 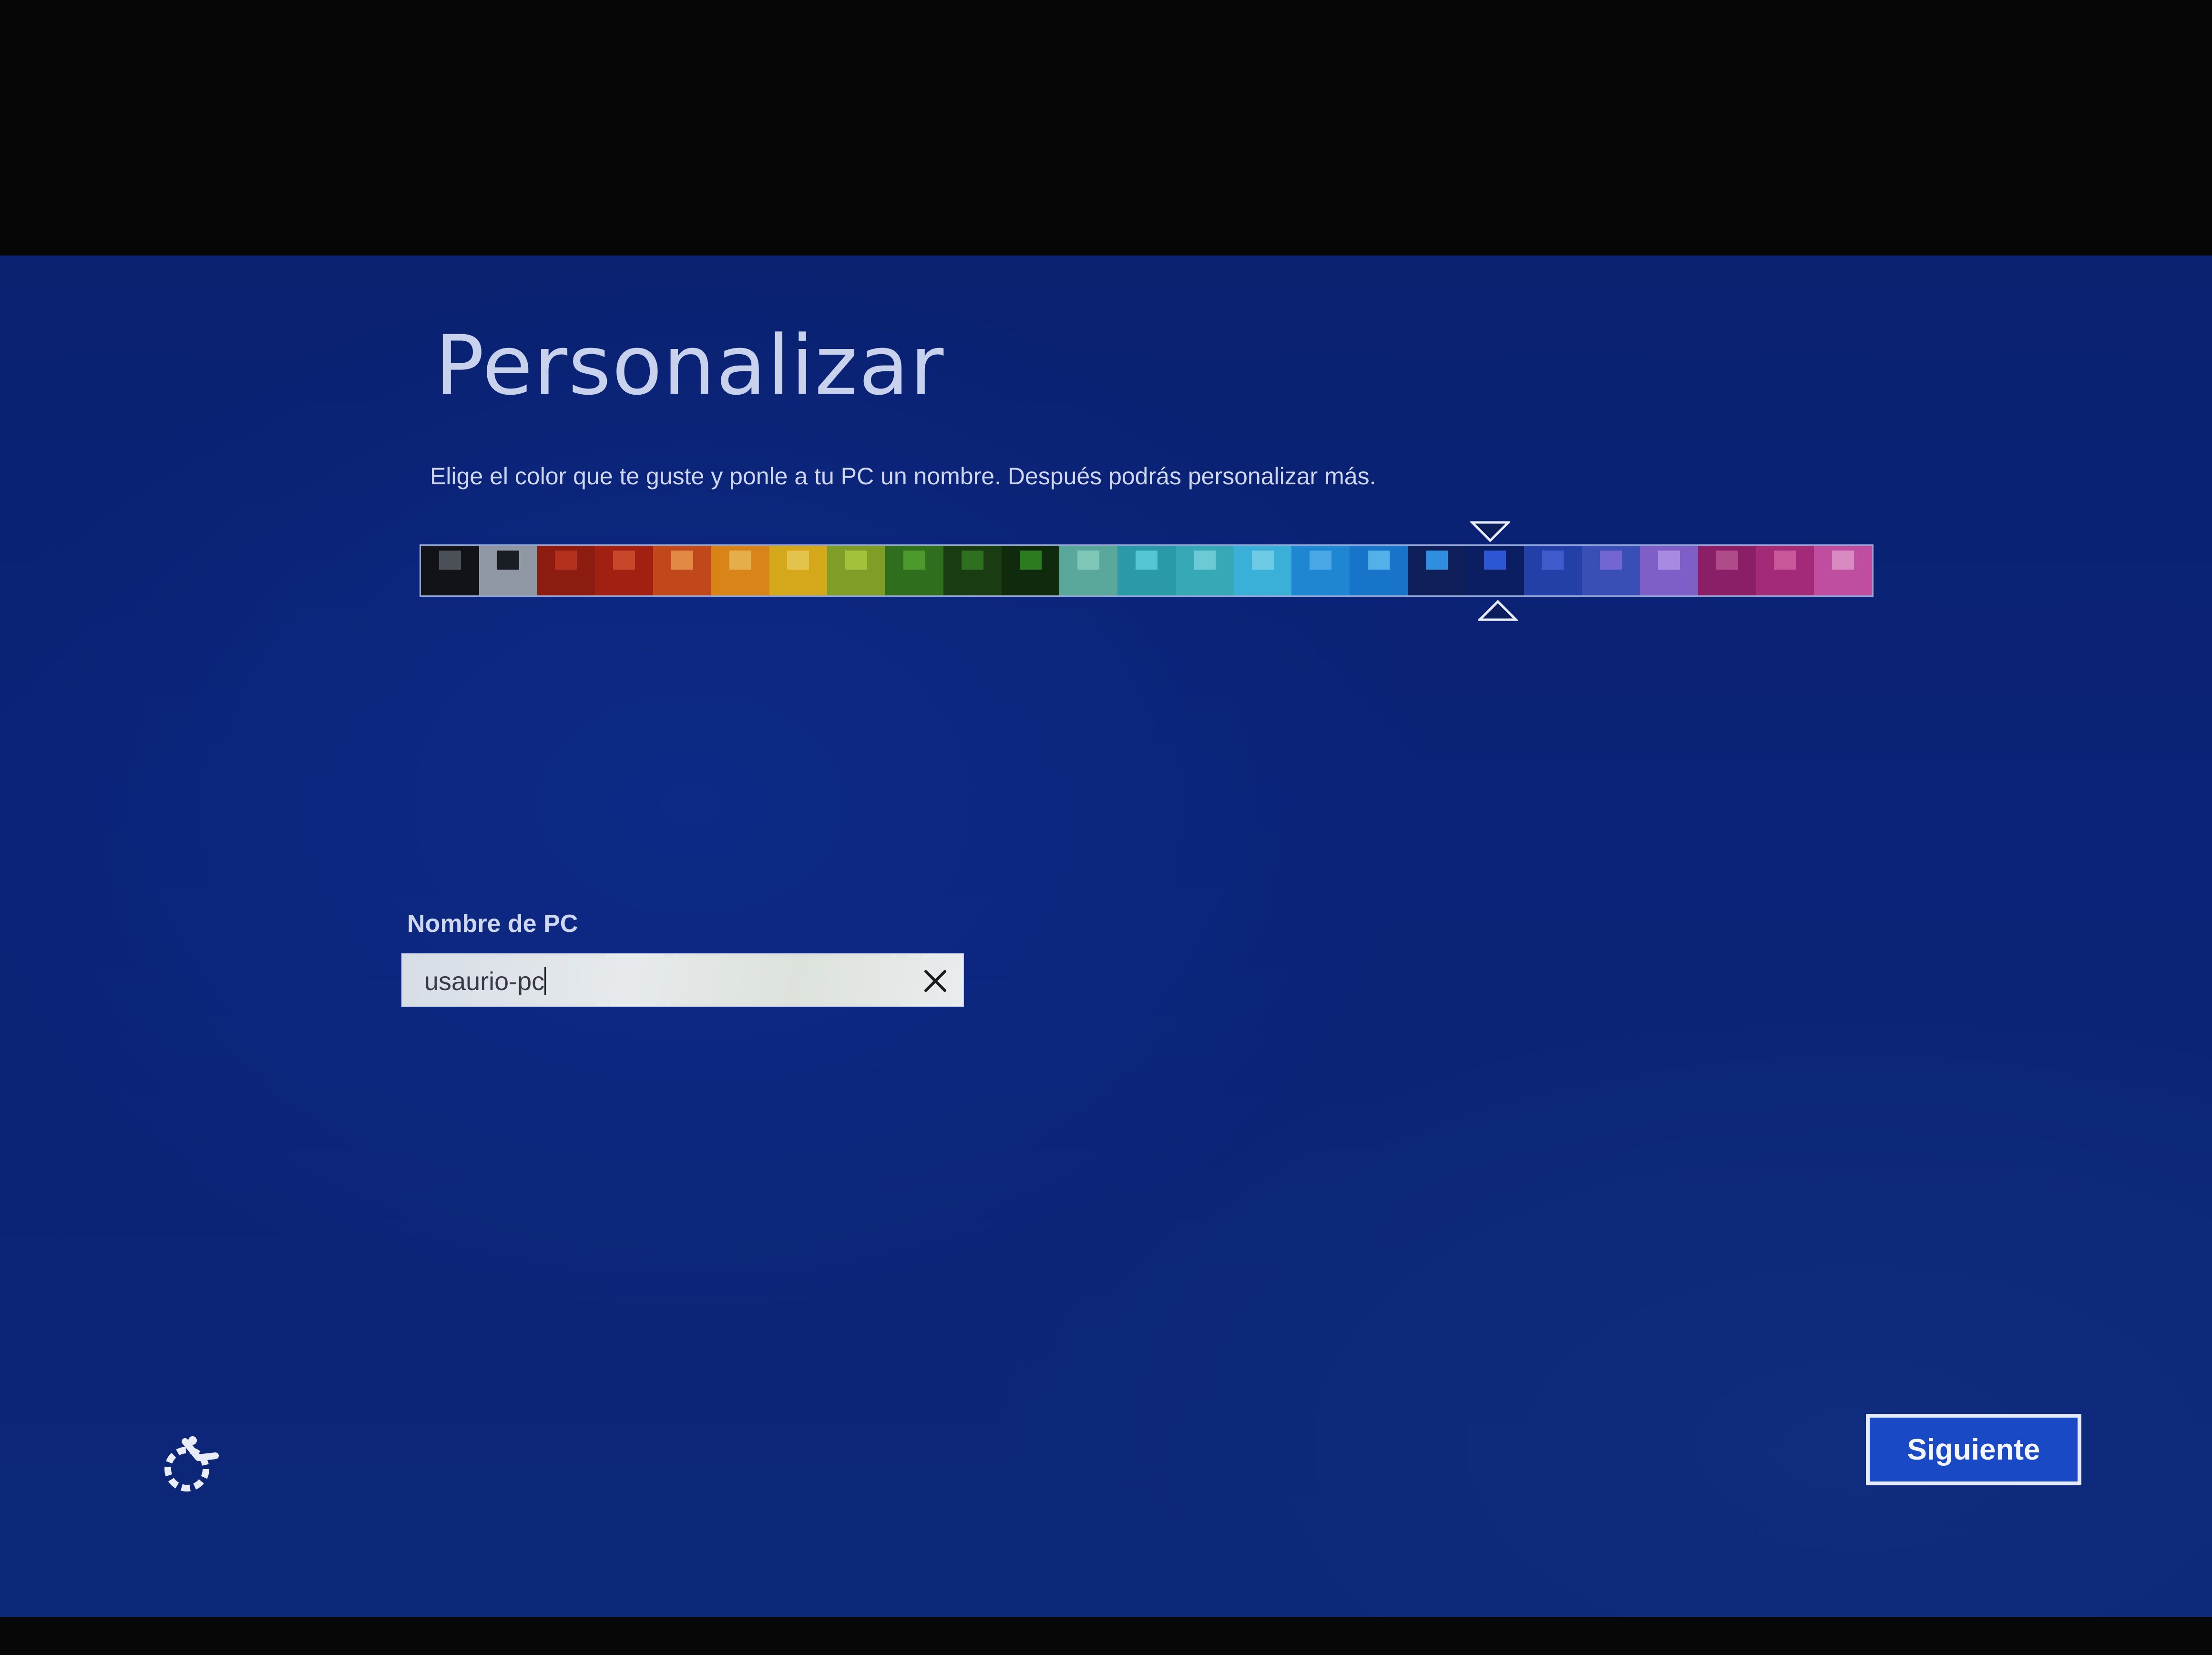 What do you see at coordinates (190, 1466) in the screenshot?
I see `ease-of-access-icon` at bounding box center [190, 1466].